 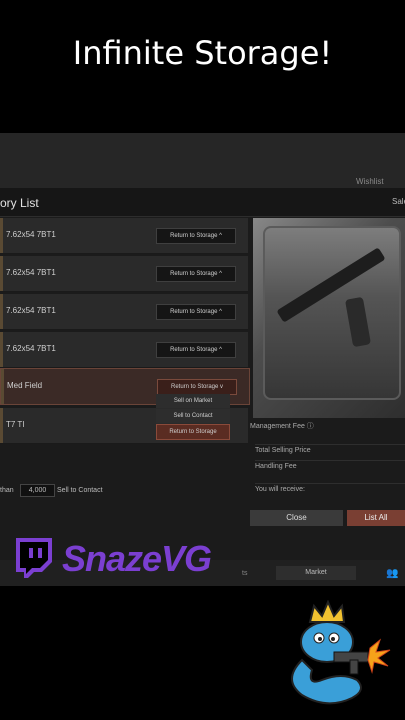 What do you see at coordinates (376, 518) in the screenshot?
I see `list-all-button: List All` at bounding box center [376, 518].